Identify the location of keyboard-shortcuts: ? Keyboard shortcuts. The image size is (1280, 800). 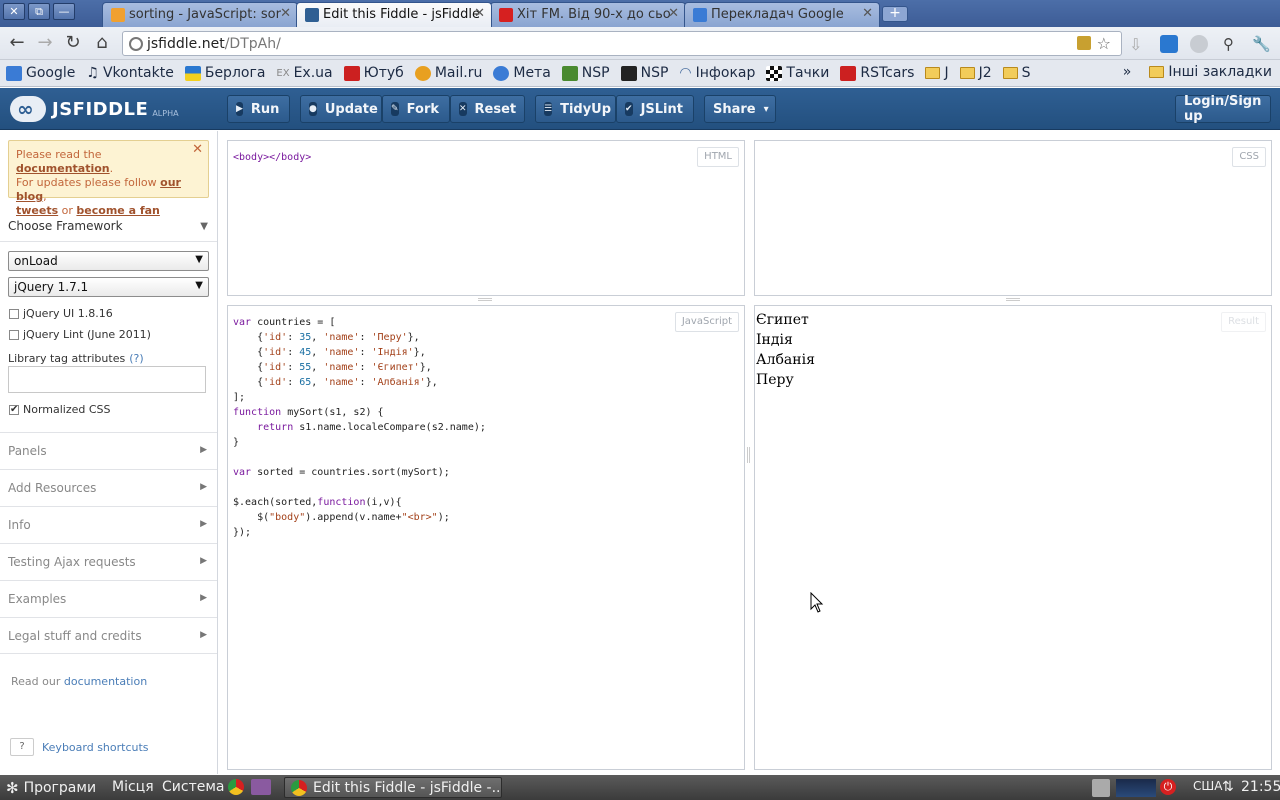
(79, 747).